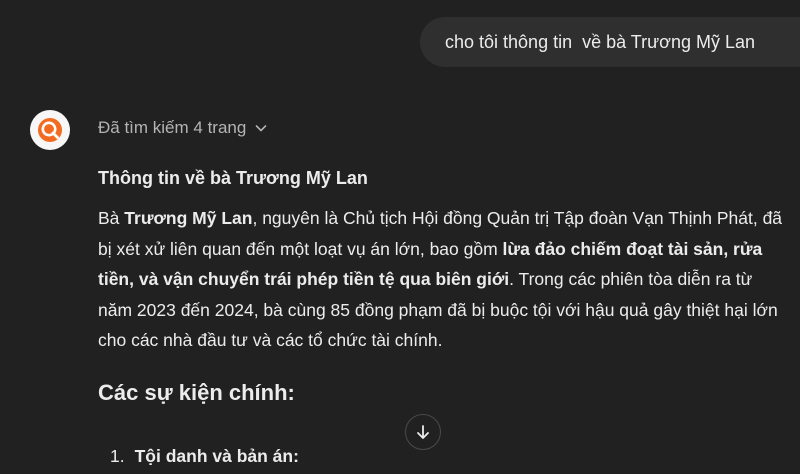  I want to click on user-message-bubble: cho tôi thông tin về bà Trương Mỹ Lan, so click(610, 42).